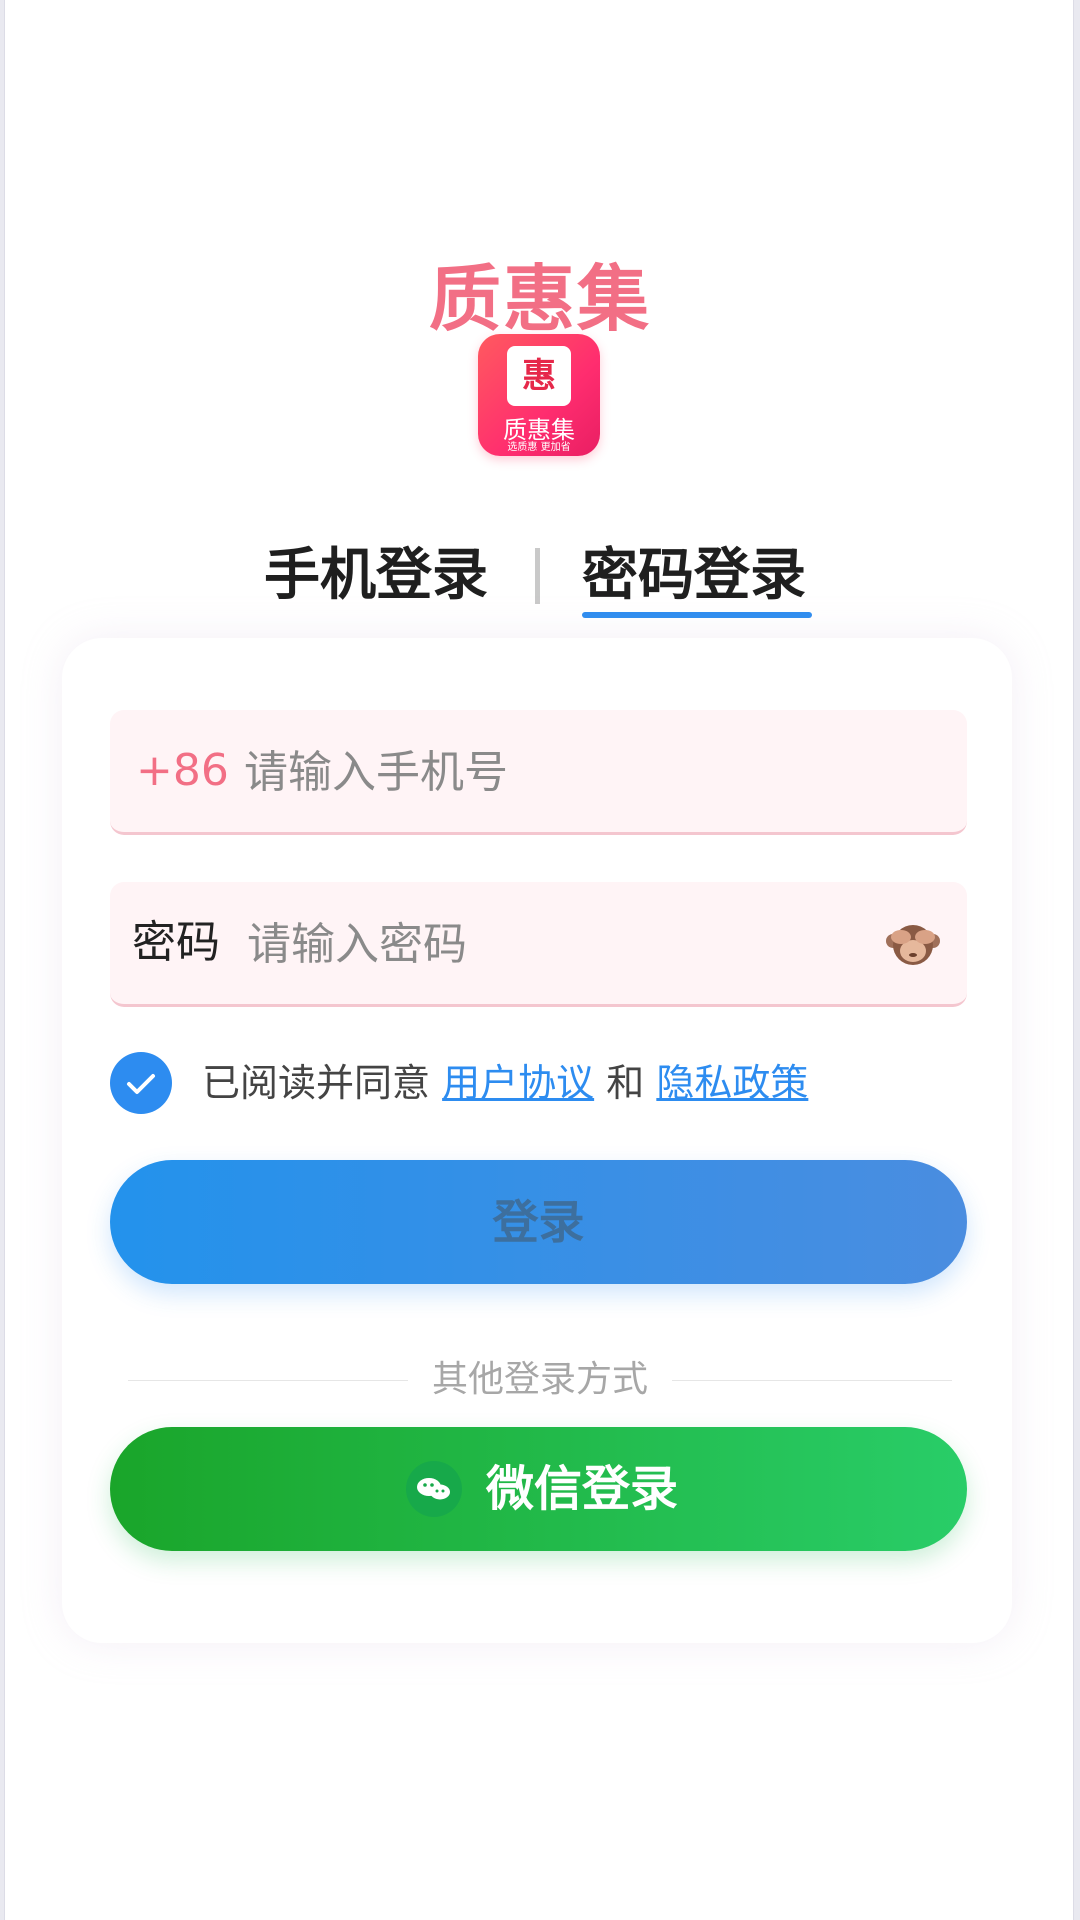 This screenshot has height=1920, width=1080. I want to click on checkmark-icon, so click(141, 1084).